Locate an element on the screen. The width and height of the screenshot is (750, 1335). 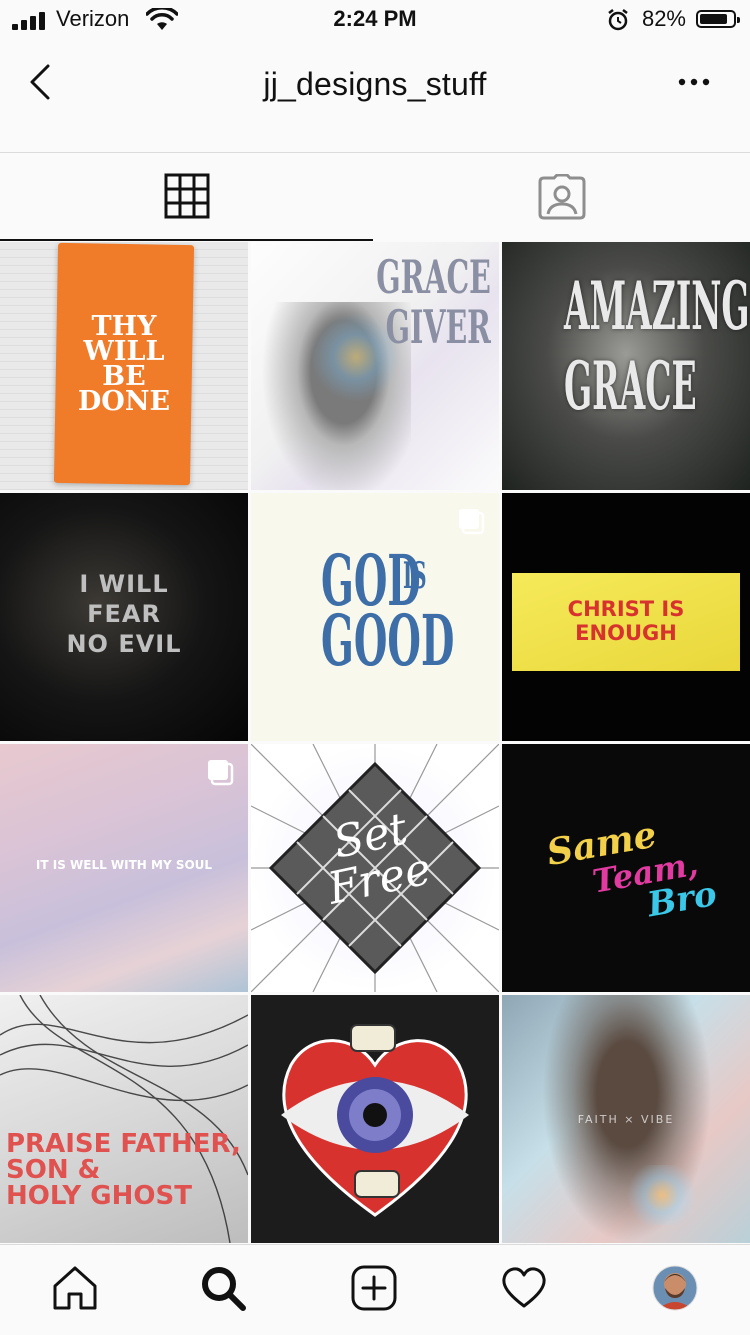
post-text: HOLY GHOST is located at coordinates (99, 1196).